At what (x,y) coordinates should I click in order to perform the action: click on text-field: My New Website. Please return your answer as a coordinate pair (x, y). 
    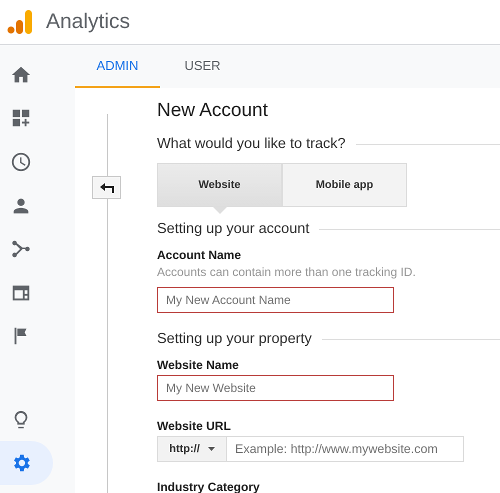
    Looking at the image, I should click on (275, 388).